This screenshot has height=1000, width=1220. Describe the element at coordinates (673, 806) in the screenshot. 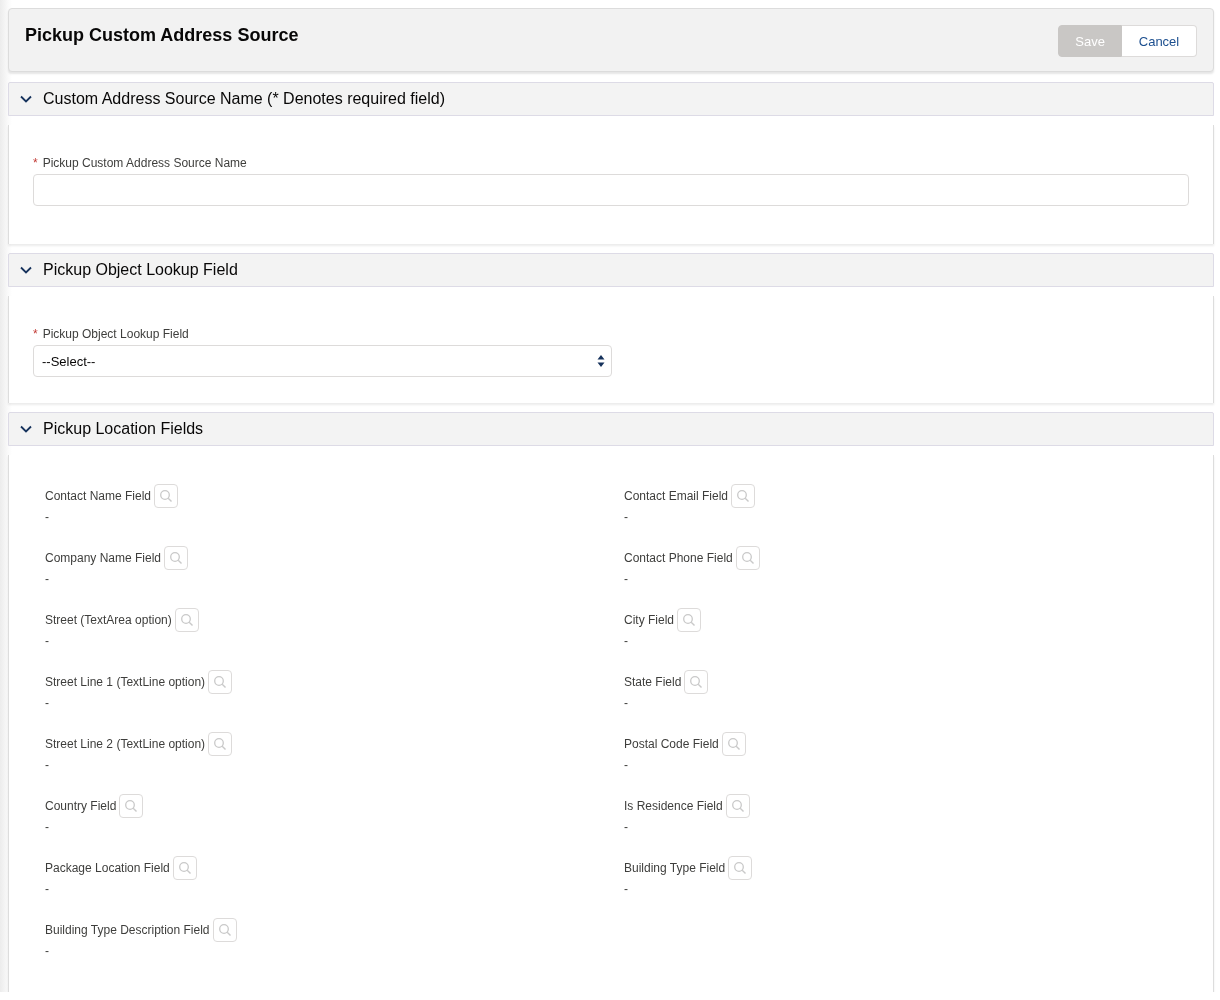

I see `field-label: Is Residence Field` at that location.